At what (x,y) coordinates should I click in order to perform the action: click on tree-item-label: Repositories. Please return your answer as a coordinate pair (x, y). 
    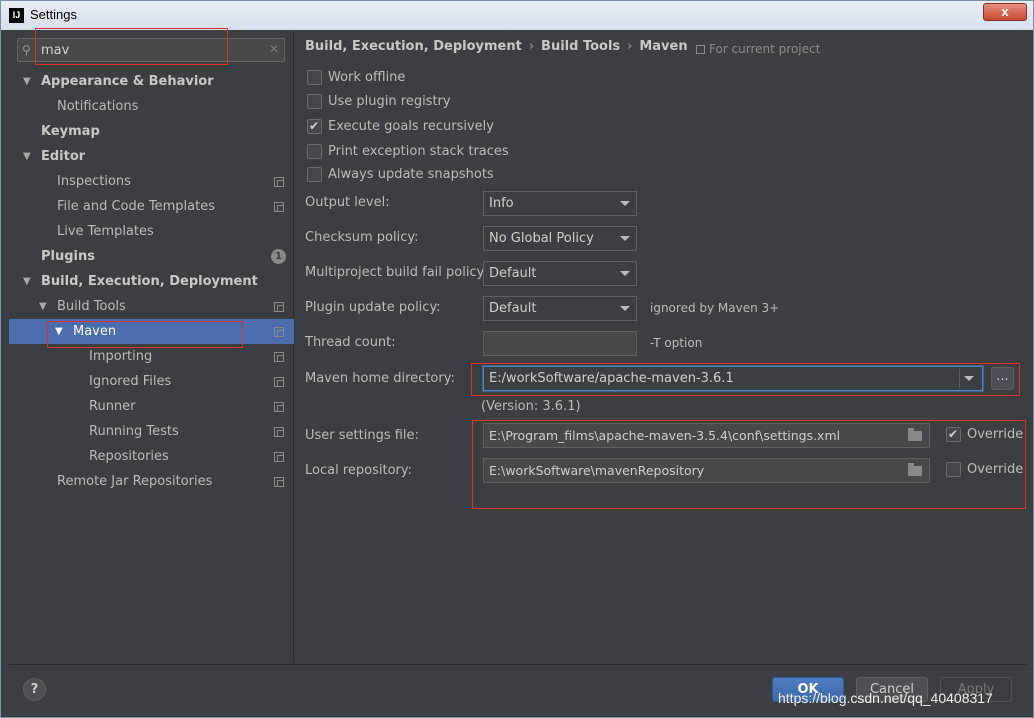
    Looking at the image, I should click on (129, 456).